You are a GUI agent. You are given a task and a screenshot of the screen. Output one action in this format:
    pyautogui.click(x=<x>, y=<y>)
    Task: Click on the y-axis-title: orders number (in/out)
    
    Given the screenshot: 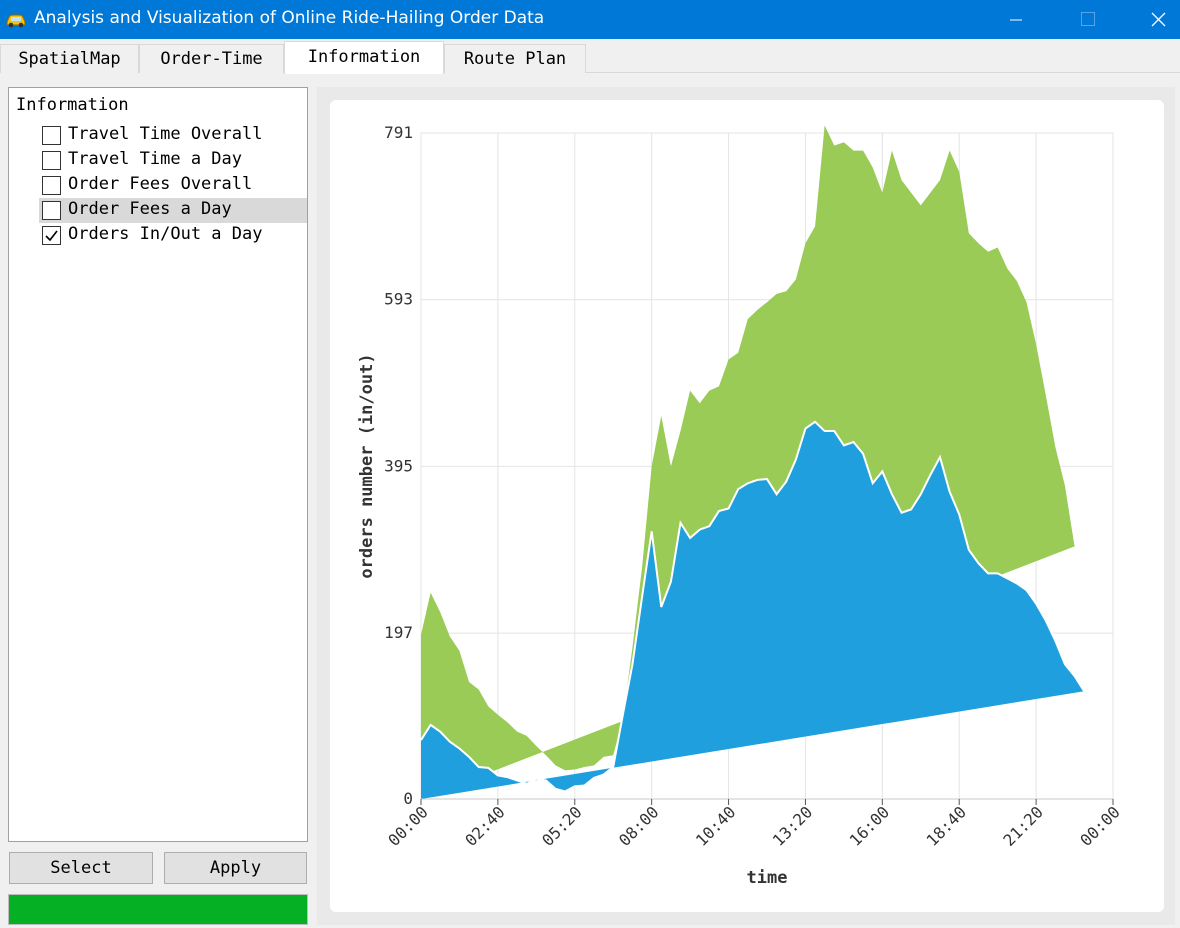 What is the action you would take?
    pyautogui.click(x=367, y=465)
    